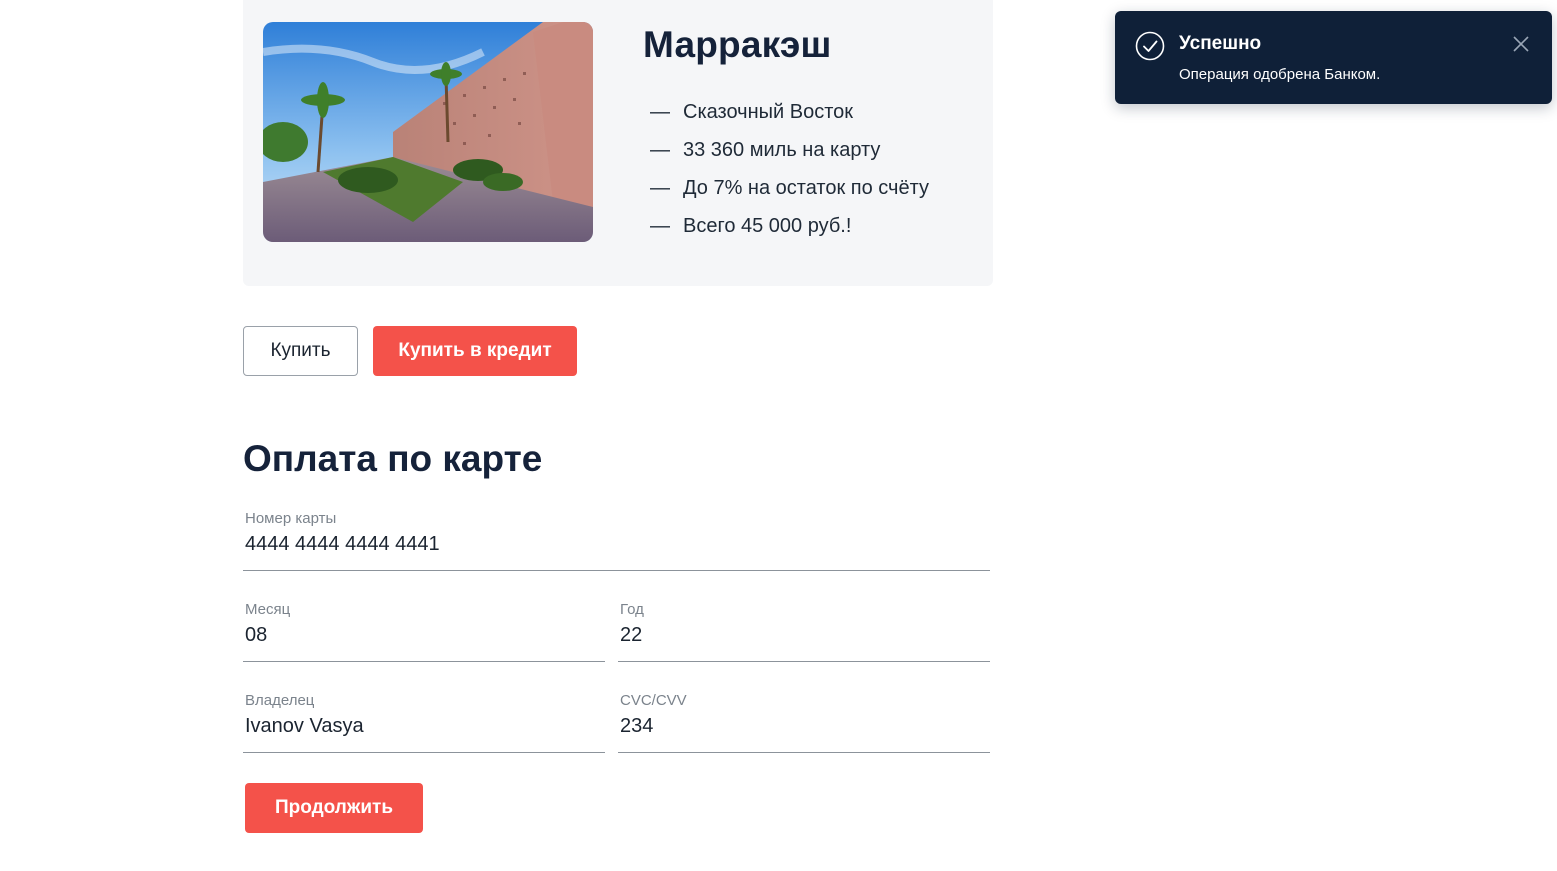  Describe the element at coordinates (767, 226) in the screenshot. I see `feature-text: Всего 45 000 руб.!` at that location.